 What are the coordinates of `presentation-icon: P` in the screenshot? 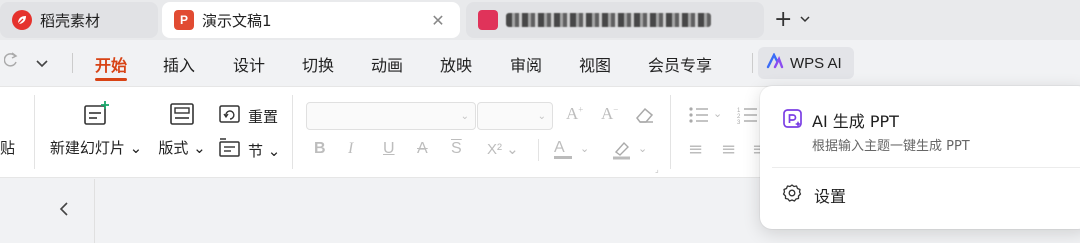 It's located at (184, 20).